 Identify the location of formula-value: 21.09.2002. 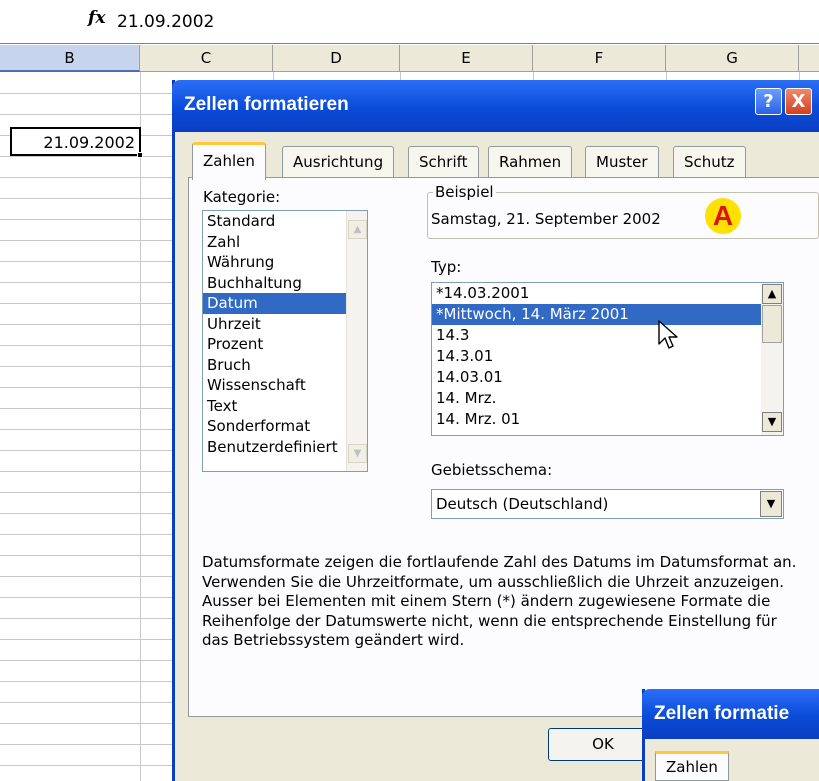
(165, 22).